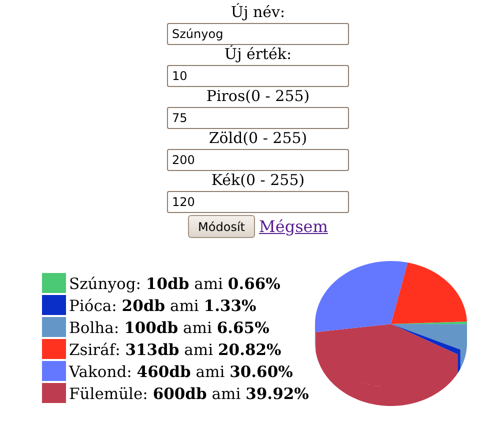 The height and width of the screenshot is (433, 490). What do you see at coordinates (258, 34) in the screenshot?
I see `input-field: Szúnyog` at bounding box center [258, 34].